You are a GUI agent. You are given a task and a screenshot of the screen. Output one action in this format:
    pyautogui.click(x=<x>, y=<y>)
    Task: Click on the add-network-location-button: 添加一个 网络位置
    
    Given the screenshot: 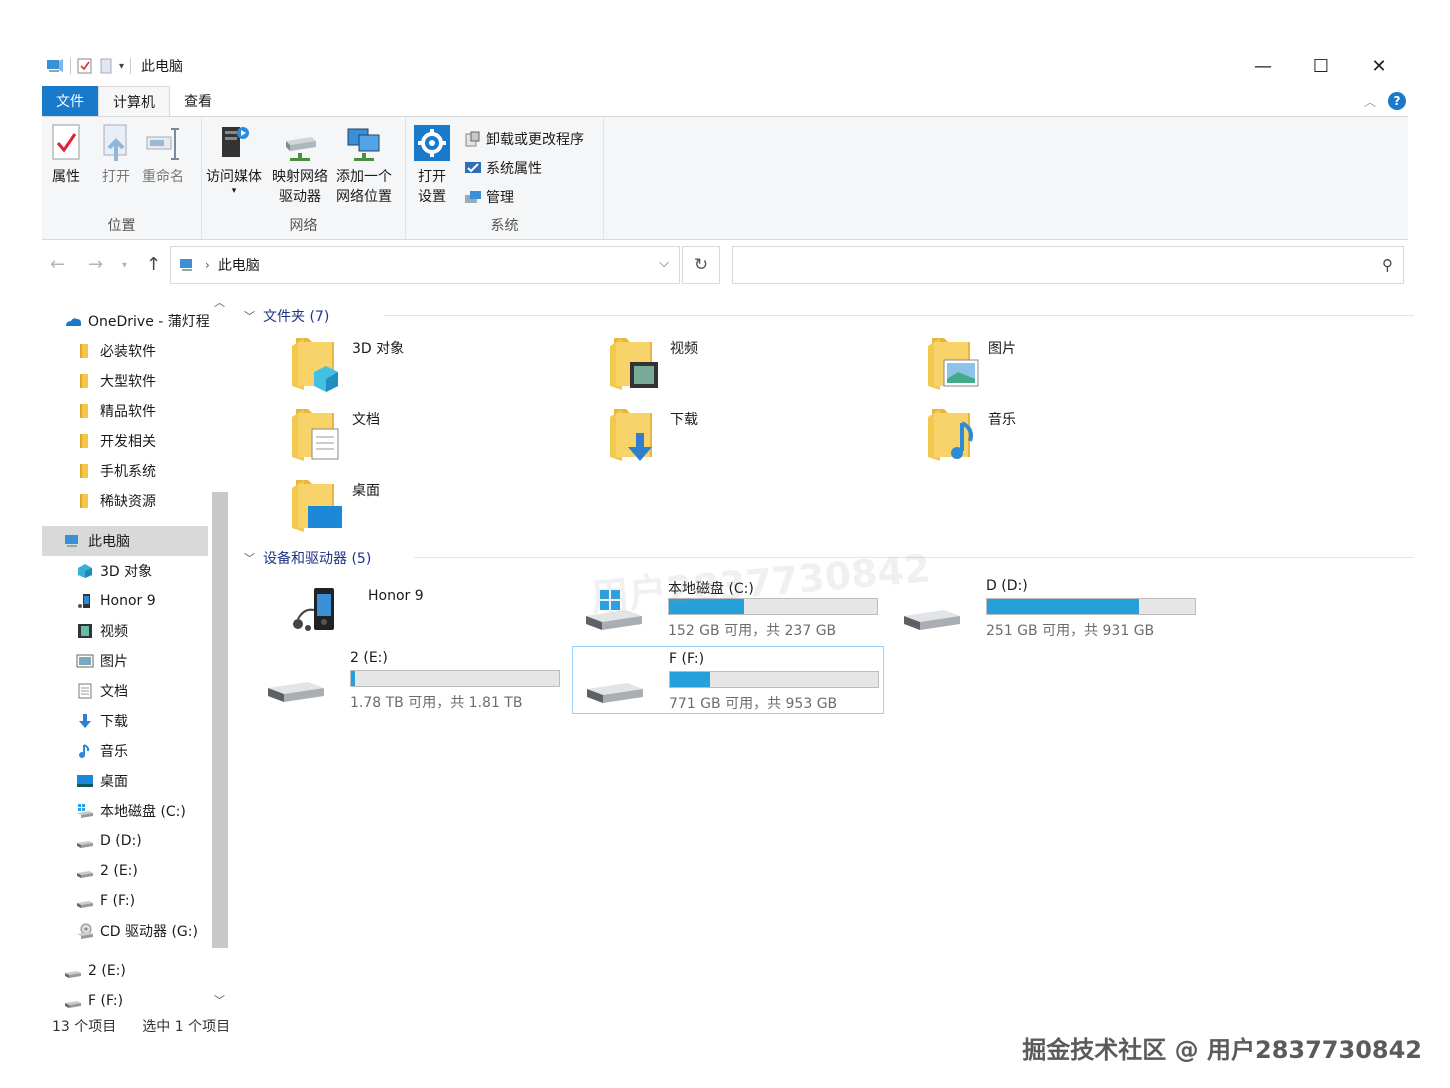 What is the action you would take?
    pyautogui.click(x=364, y=165)
    